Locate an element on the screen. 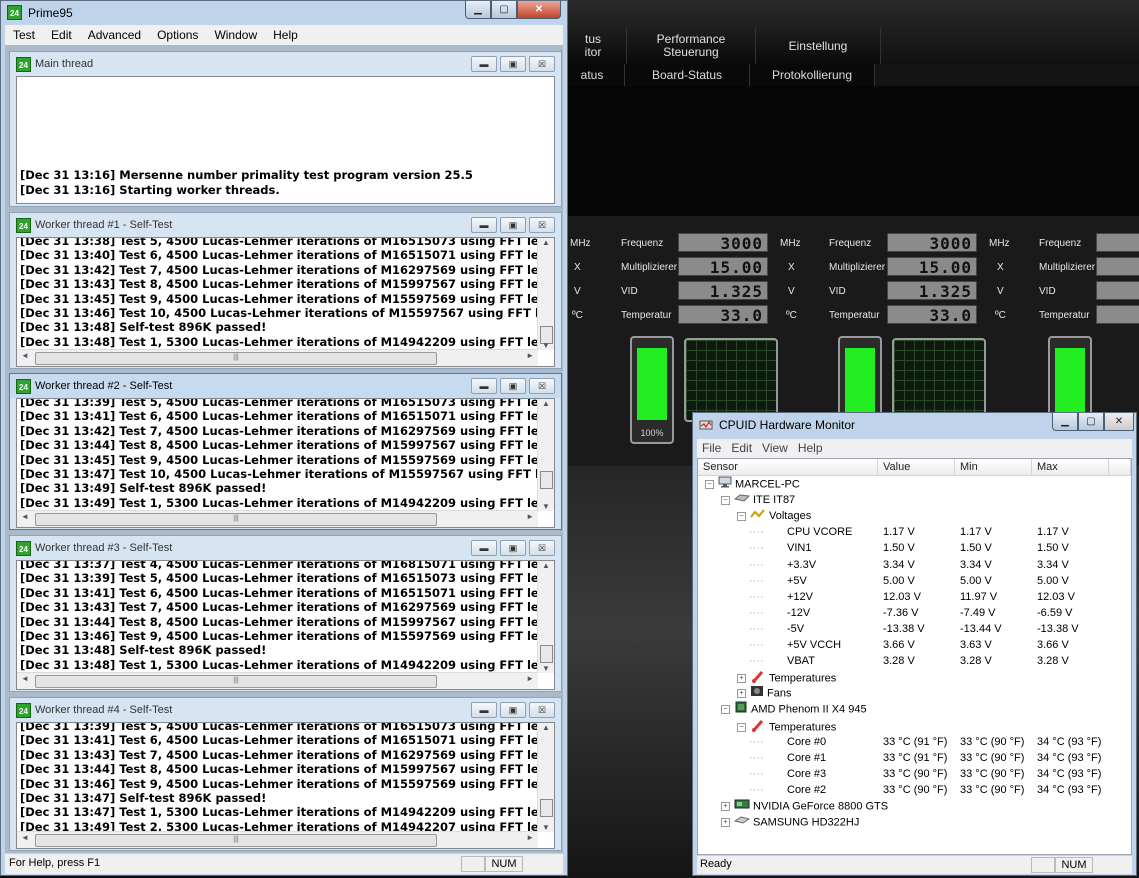 The width and height of the screenshot is (1139, 878). sensor-reading-row: CPU VCORE ···· 1.17 V 1.17 V 1.17 V is located at coordinates (913, 532).